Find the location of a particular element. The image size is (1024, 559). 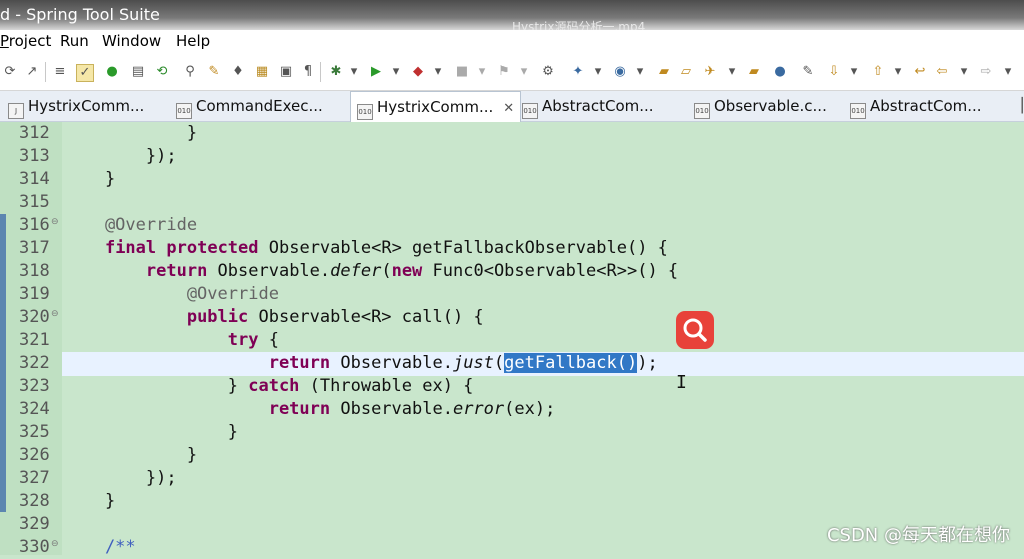

code-text: return Observable.error(ex); is located at coordinates (412, 409).